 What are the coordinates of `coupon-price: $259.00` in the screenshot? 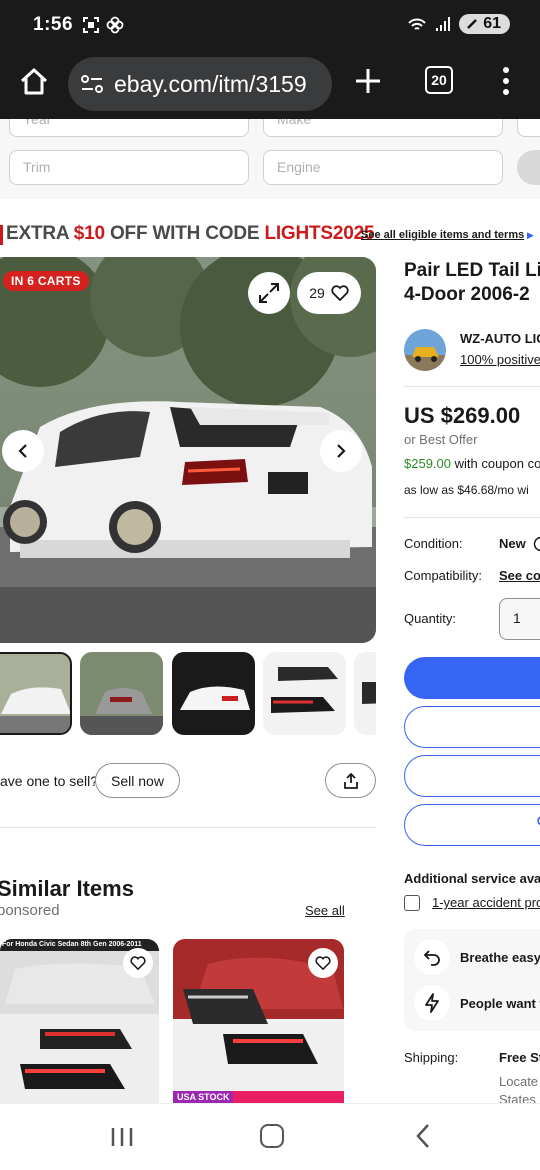 It's located at (427, 463).